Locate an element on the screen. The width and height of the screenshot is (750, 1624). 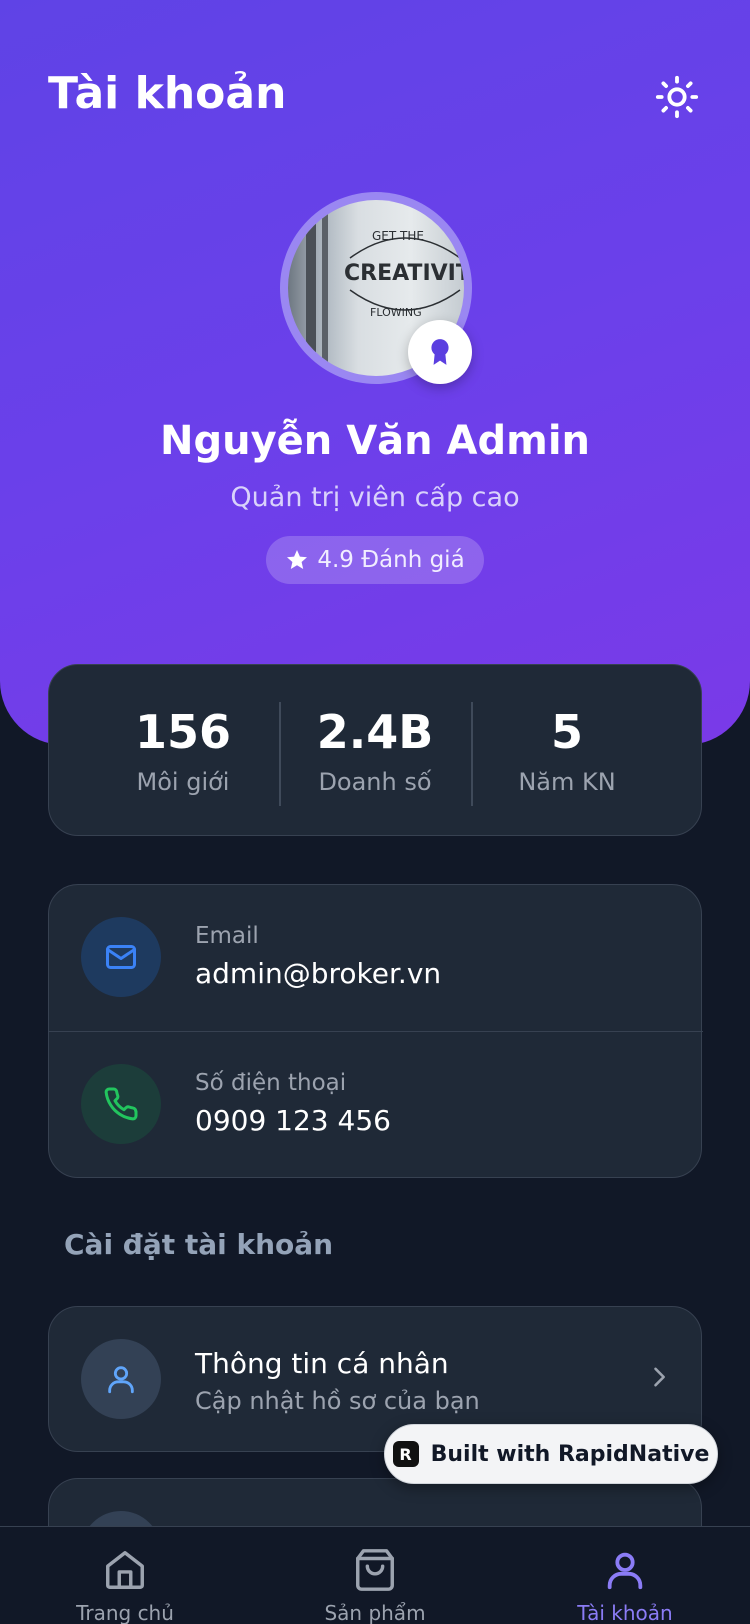
sun-icon is located at coordinates (677, 97).